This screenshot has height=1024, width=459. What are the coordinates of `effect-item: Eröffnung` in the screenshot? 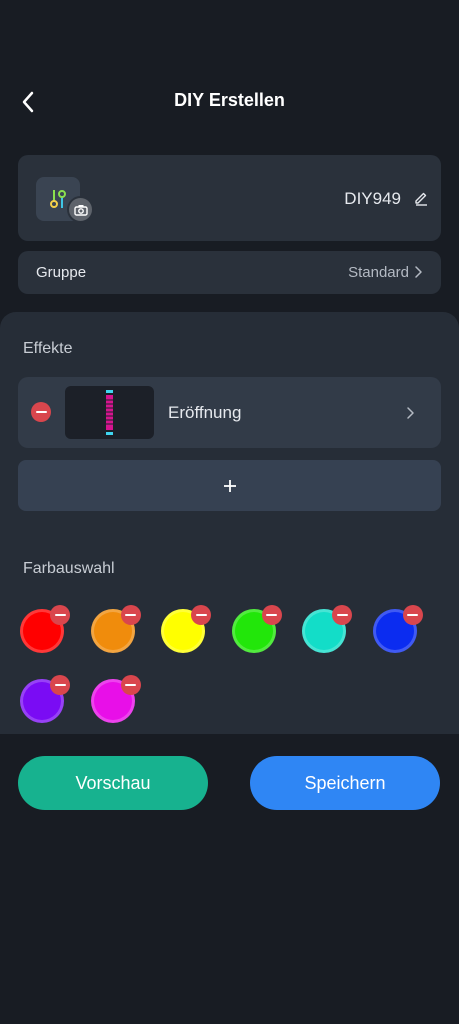 It's located at (229, 412).